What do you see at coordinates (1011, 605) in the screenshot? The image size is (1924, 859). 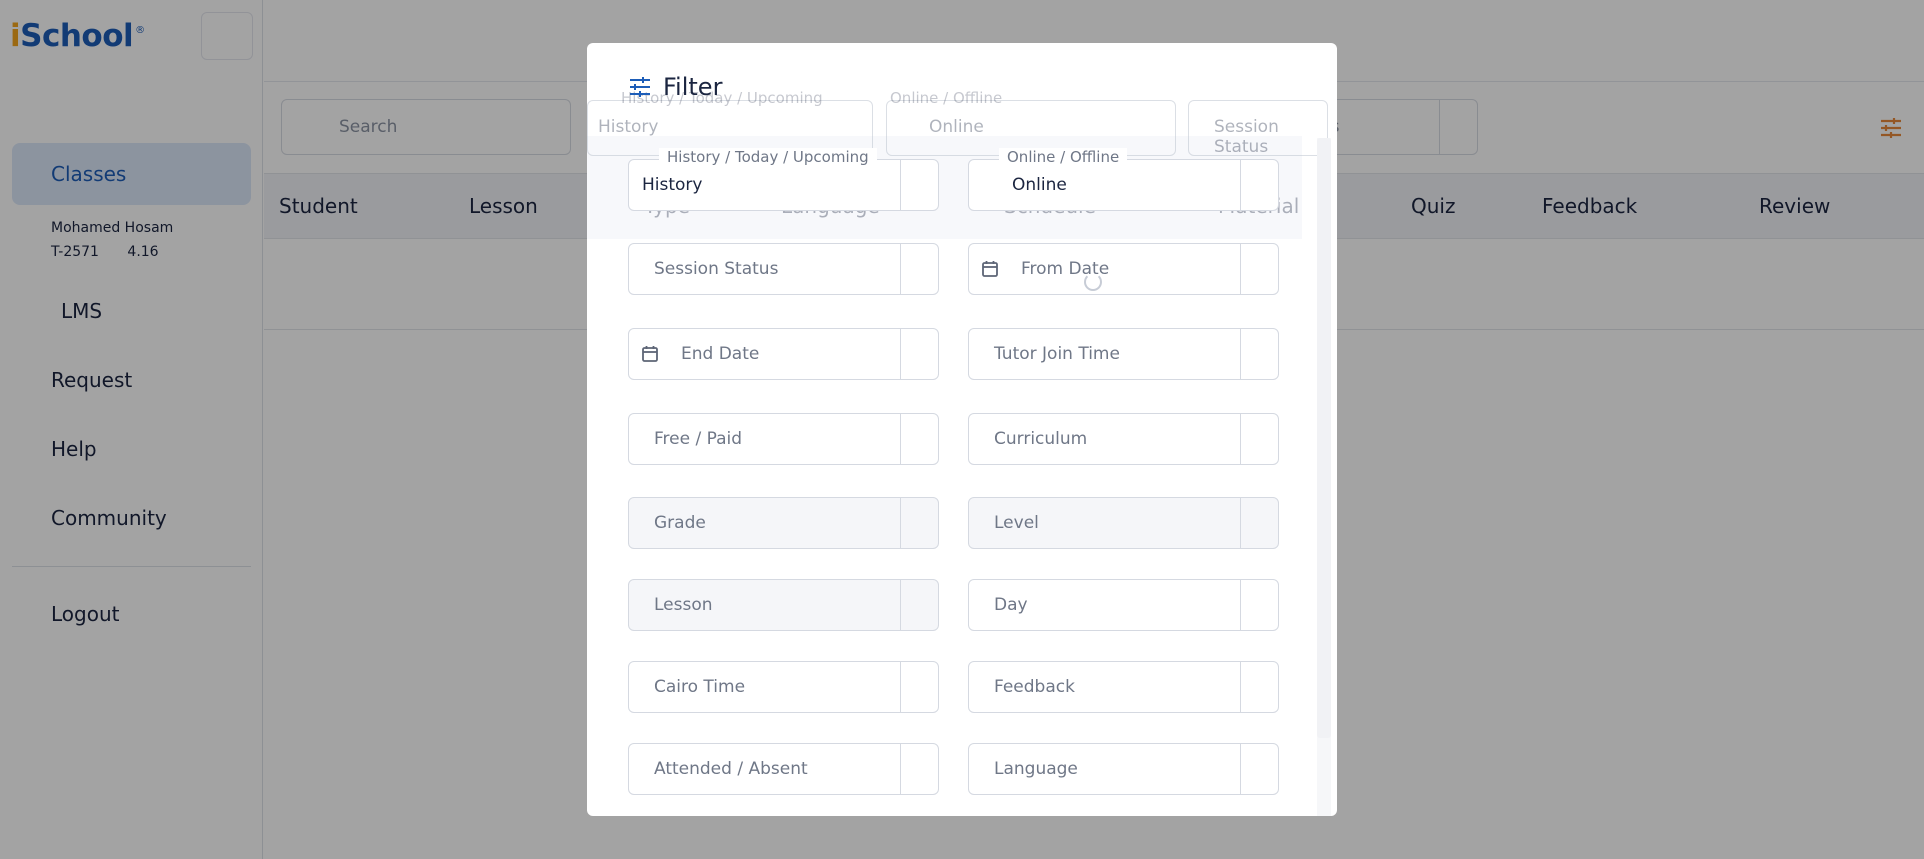 I see `field-placeholder: Day` at bounding box center [1011, 605].